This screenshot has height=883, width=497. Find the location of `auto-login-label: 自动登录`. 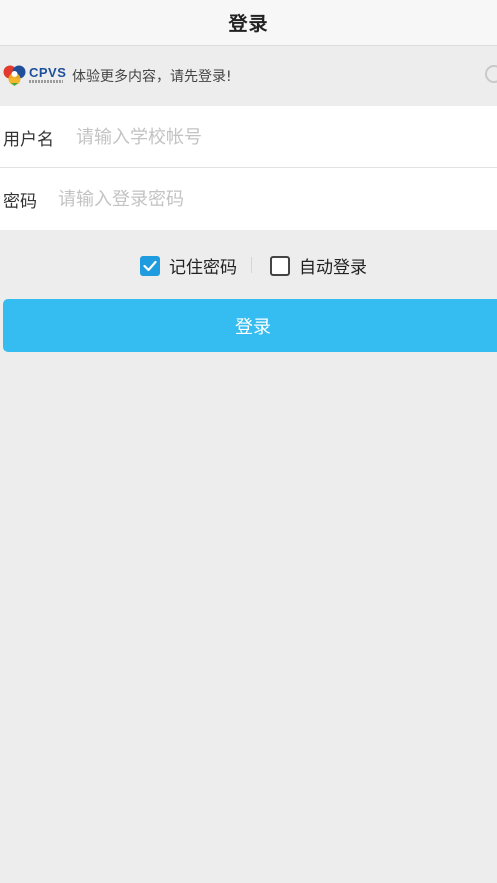

auto-login-label: 自动登录 is located at coordinates (333, 268).